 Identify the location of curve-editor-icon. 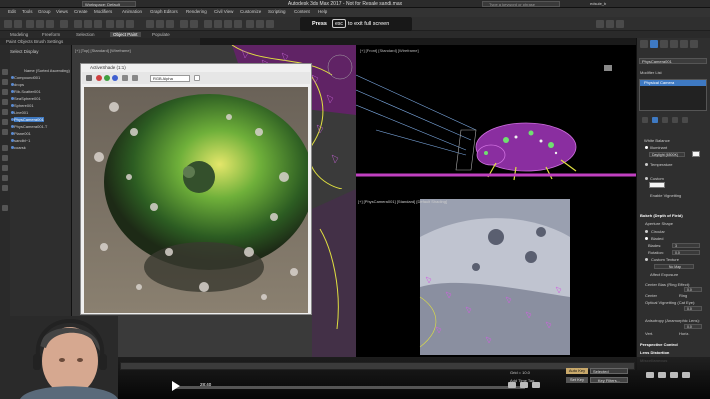
(218, 24).